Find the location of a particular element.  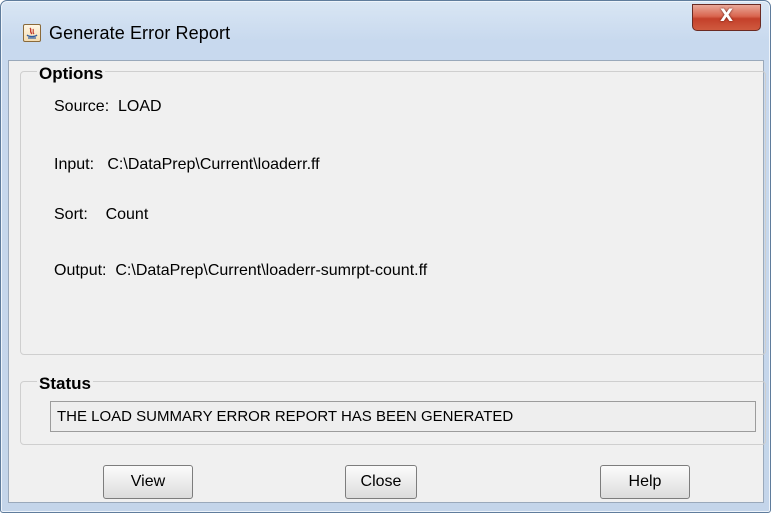

help-button: Help is located at coordinates (645, 482).